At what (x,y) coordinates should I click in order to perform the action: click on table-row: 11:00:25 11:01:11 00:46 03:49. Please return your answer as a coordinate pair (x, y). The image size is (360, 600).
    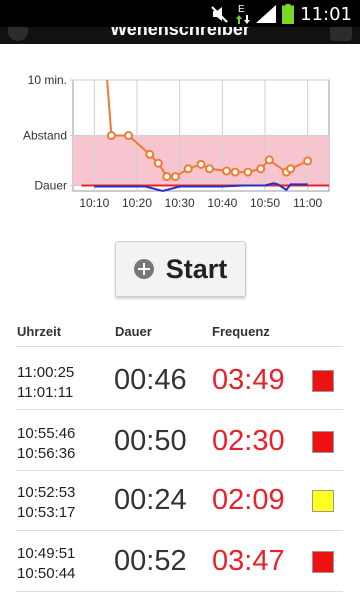
    Looking at the image, I should click on (180, 379).